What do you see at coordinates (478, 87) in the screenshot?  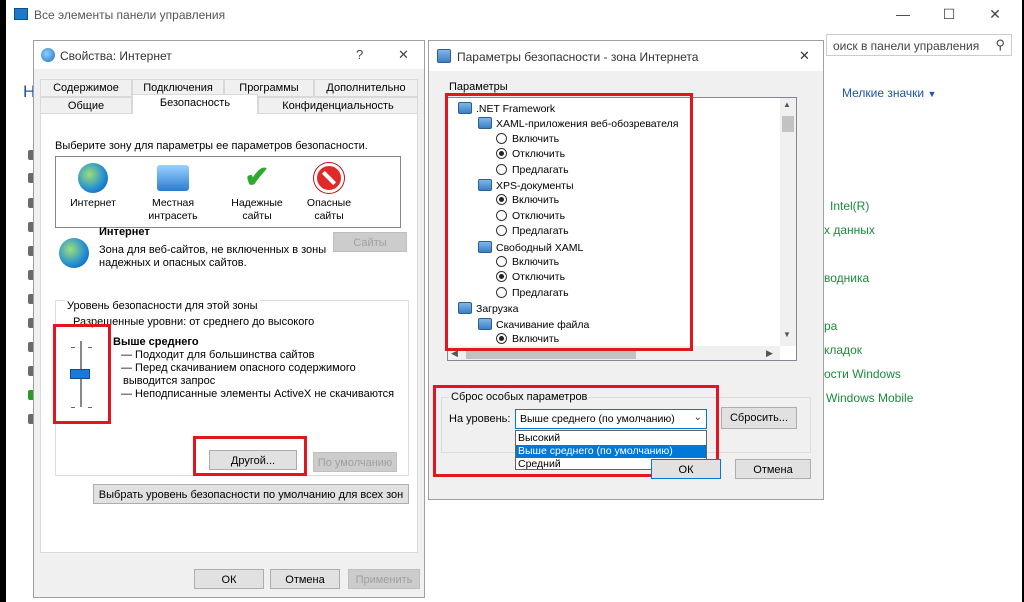 I see `params-label: Параметры` at bounding box center [478, 87].